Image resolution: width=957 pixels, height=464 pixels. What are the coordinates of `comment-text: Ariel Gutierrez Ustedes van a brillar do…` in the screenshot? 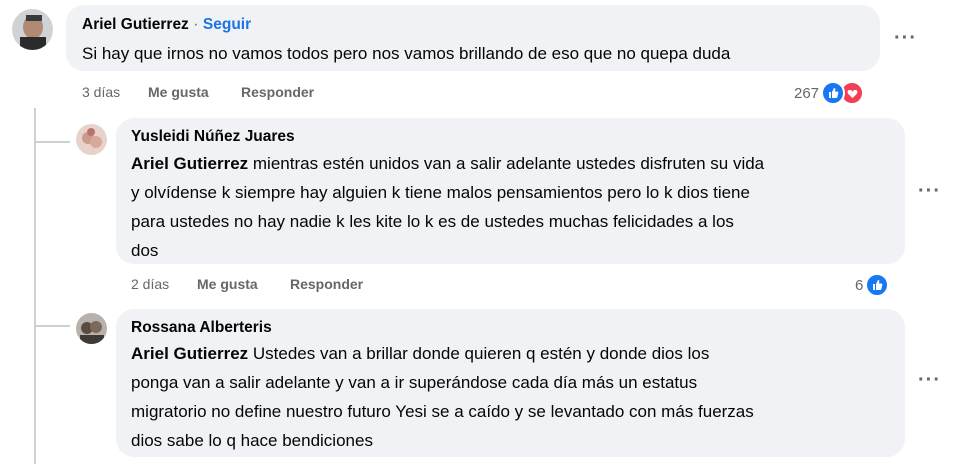 It's located at (442, 397).